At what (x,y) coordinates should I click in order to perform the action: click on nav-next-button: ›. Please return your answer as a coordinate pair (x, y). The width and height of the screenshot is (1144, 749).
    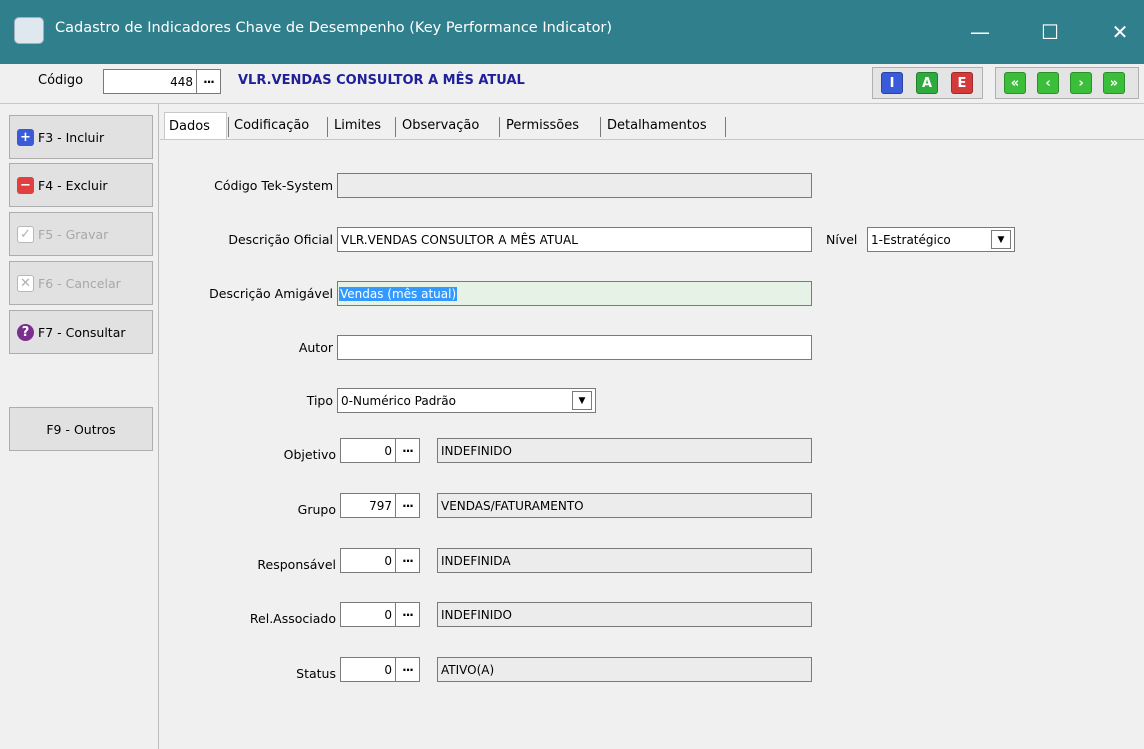
    Looking at the image, I should click on (1081, 83).